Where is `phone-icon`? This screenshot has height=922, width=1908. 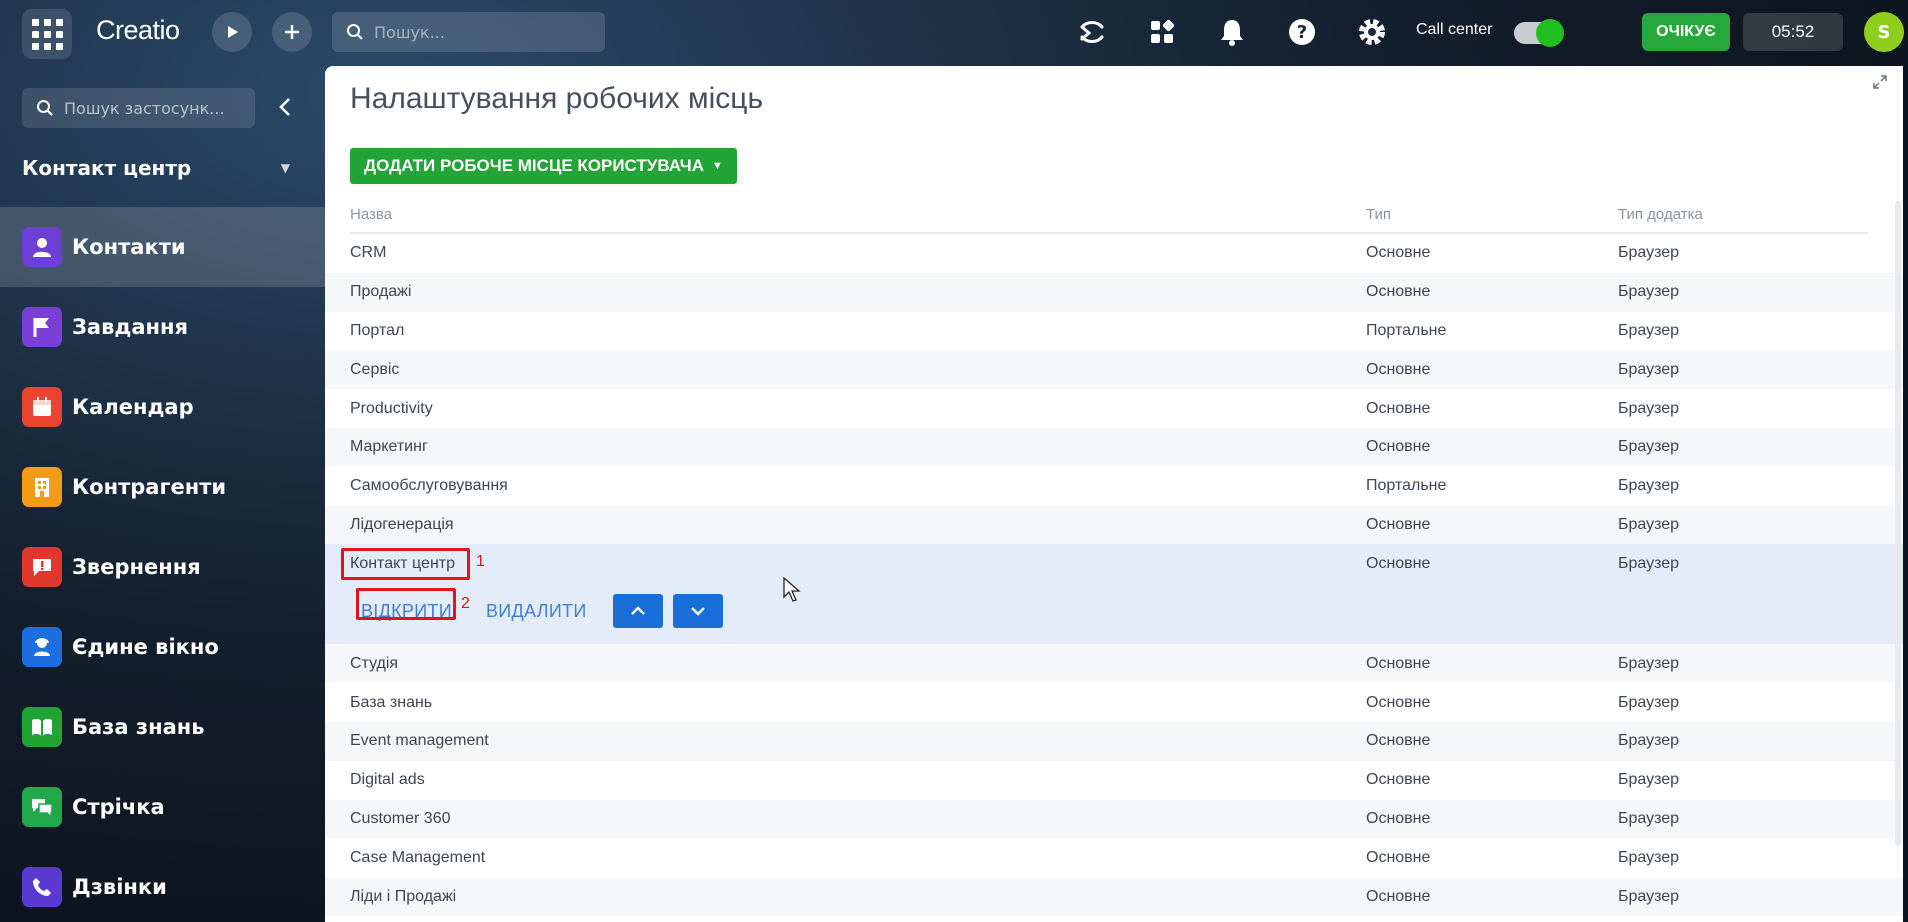 phone-icon is located at coordinates (42, 887).